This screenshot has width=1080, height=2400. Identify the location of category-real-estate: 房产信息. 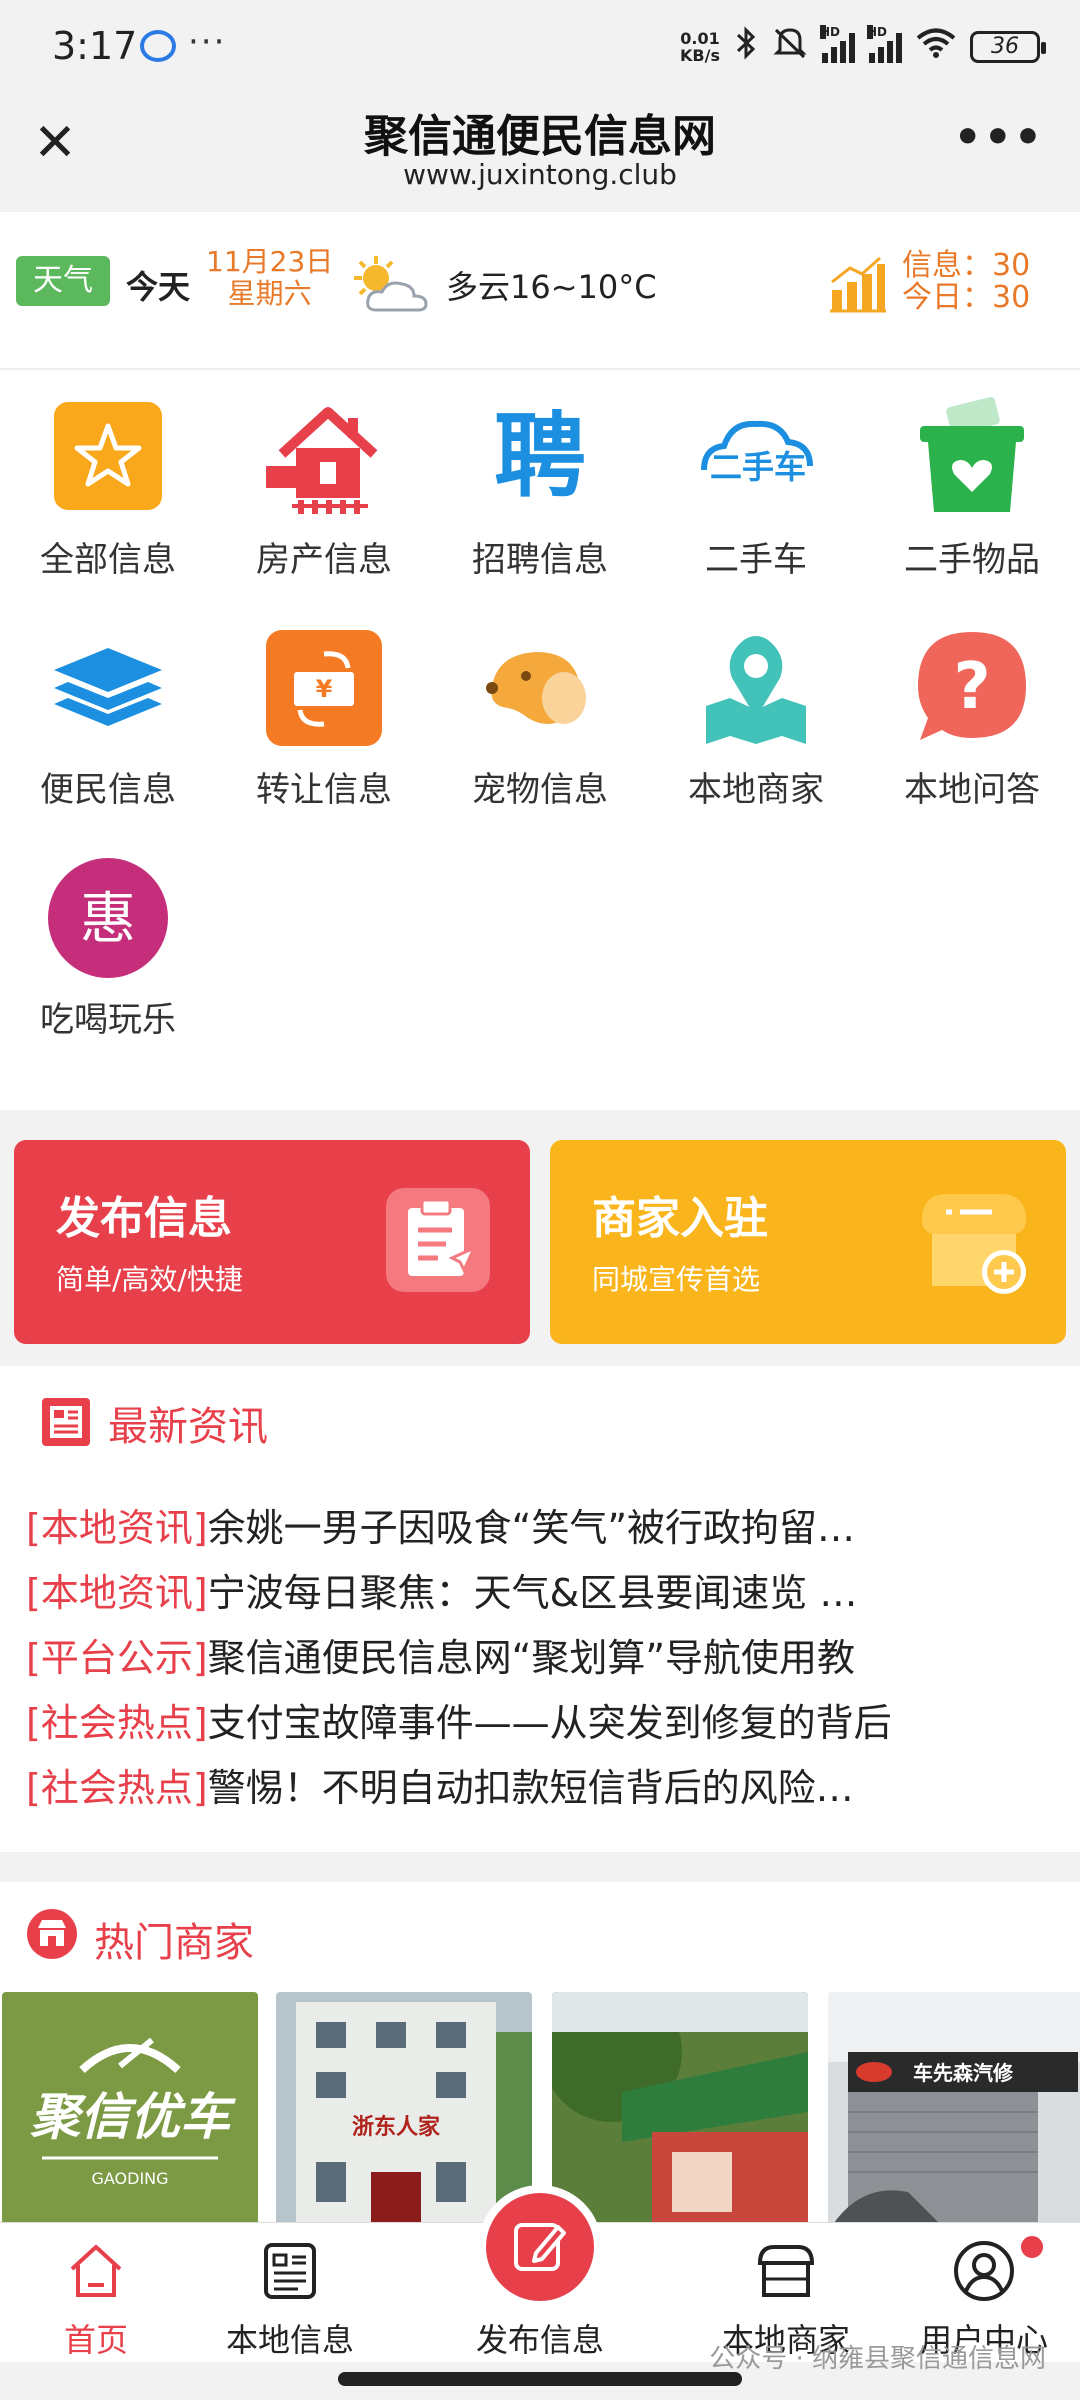
(324, 485).